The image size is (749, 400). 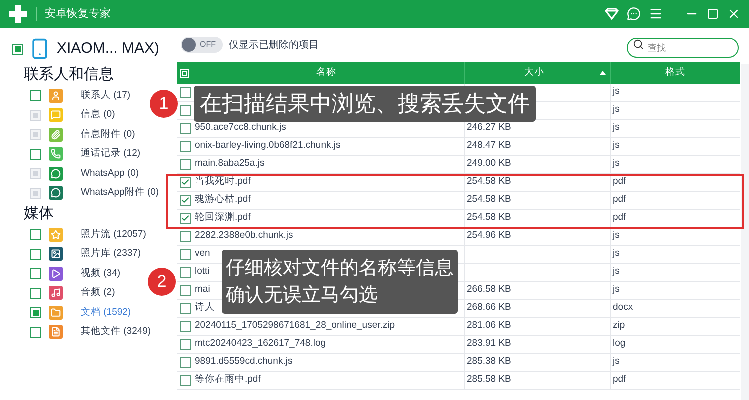 I want to click on window-title: 安卓恢复专家, so click(x=78, y=14).